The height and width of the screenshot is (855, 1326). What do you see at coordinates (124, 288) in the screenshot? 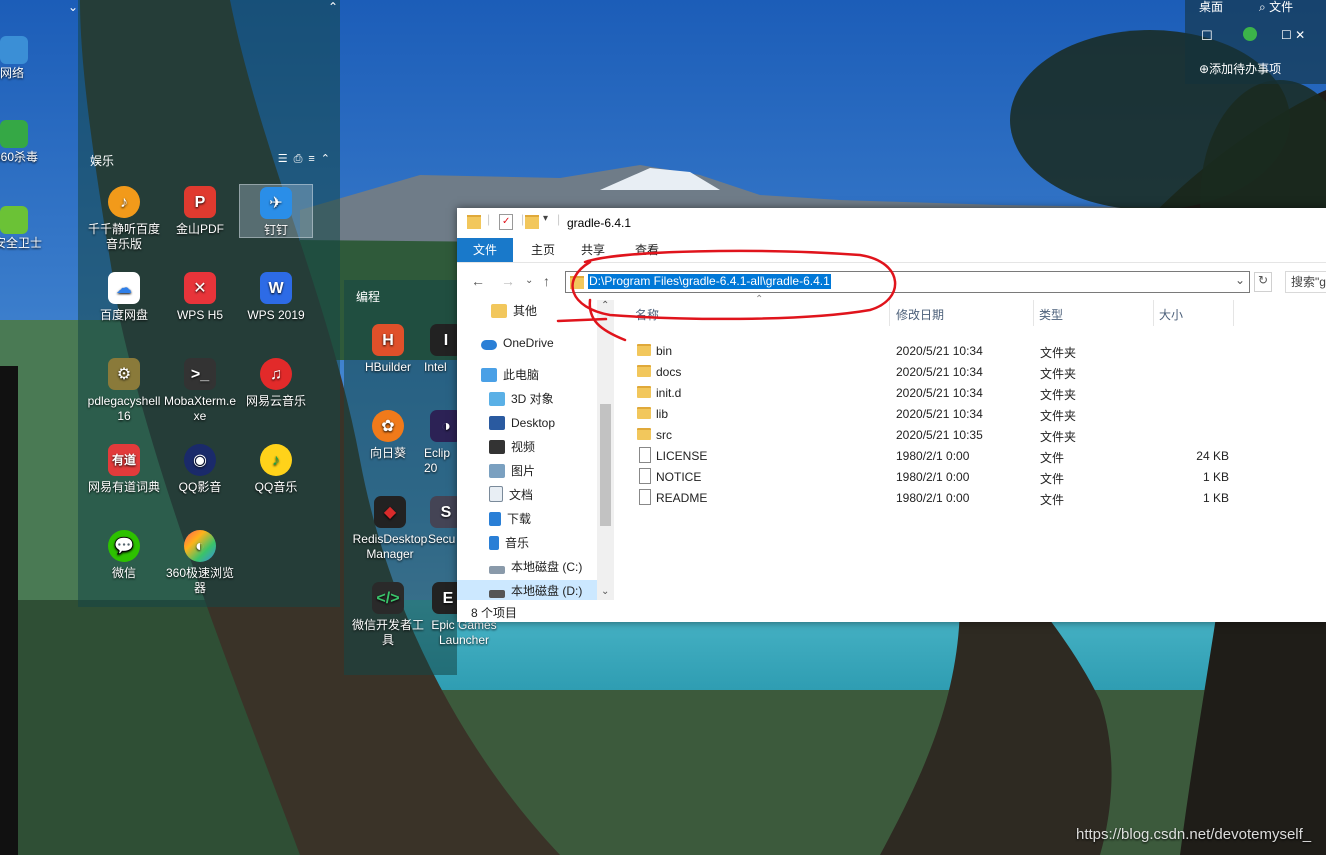
I see `cloud-icon: ☁` at bounding box center [124, 288].